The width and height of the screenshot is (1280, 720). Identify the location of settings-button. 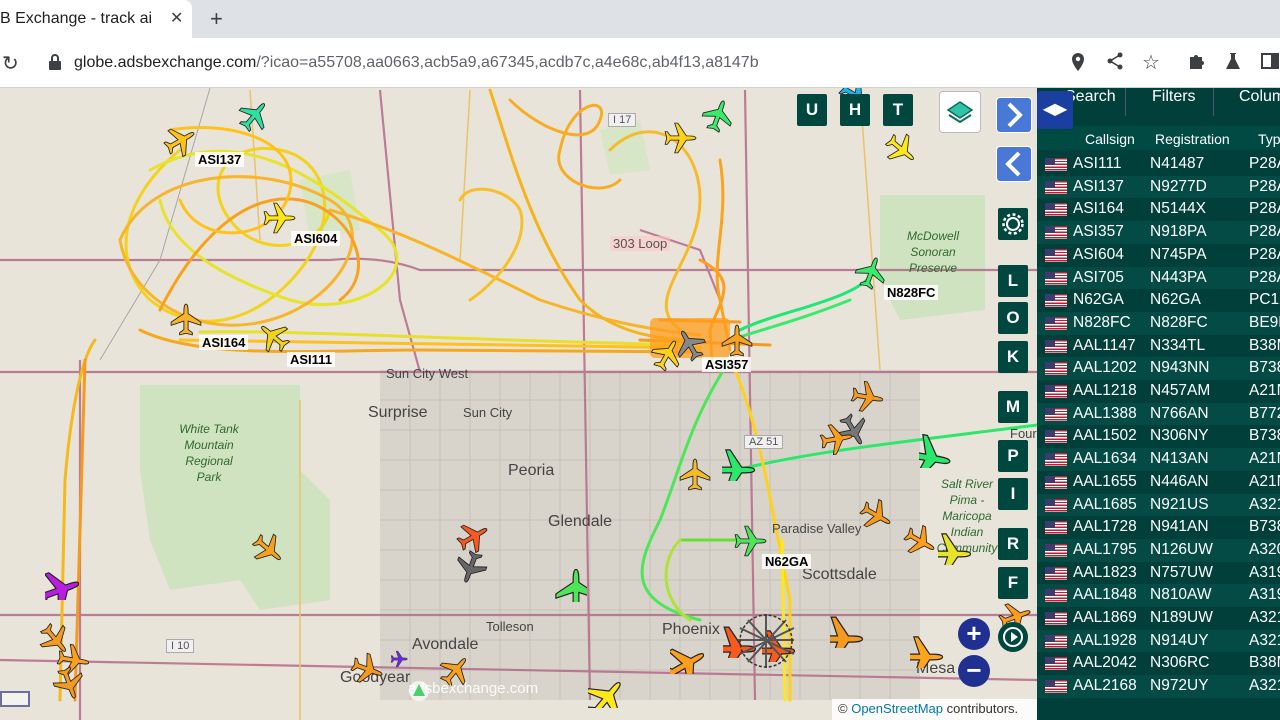
(1013, 224).